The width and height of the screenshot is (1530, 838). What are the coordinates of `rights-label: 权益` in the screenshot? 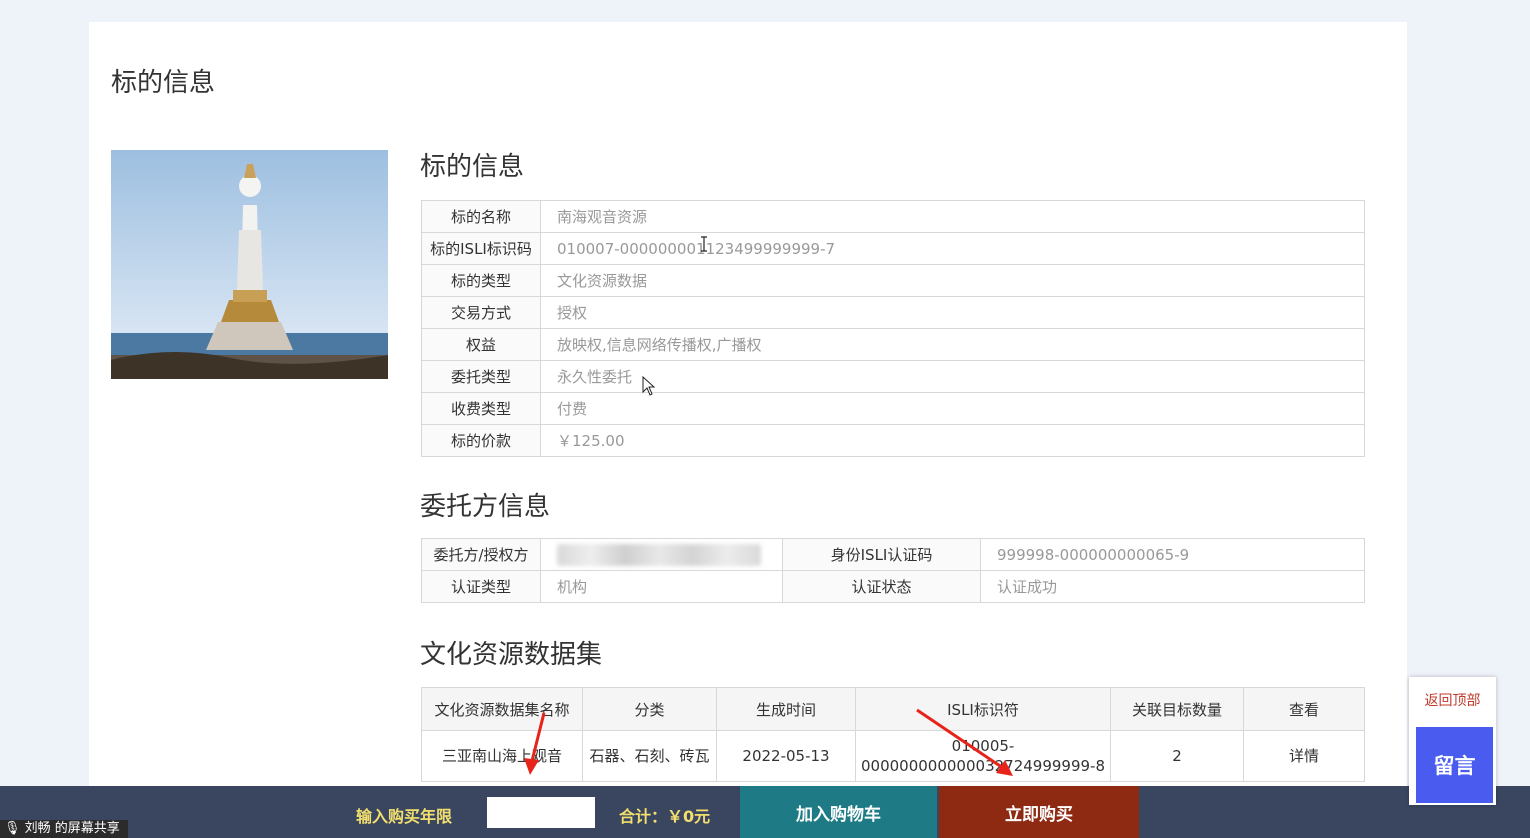 It's located at (481, 344).